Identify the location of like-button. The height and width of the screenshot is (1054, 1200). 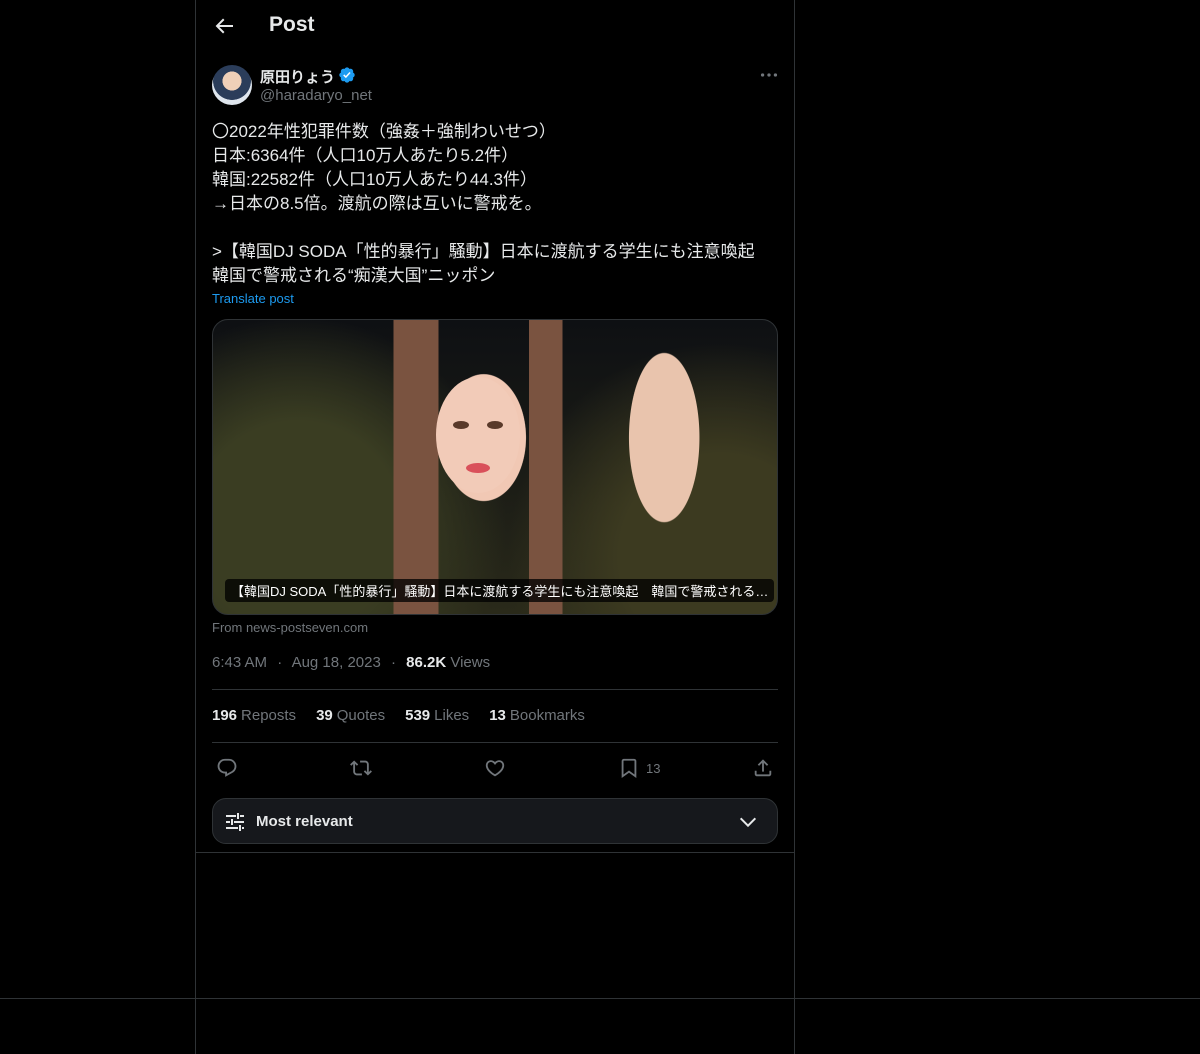
(495, 768).